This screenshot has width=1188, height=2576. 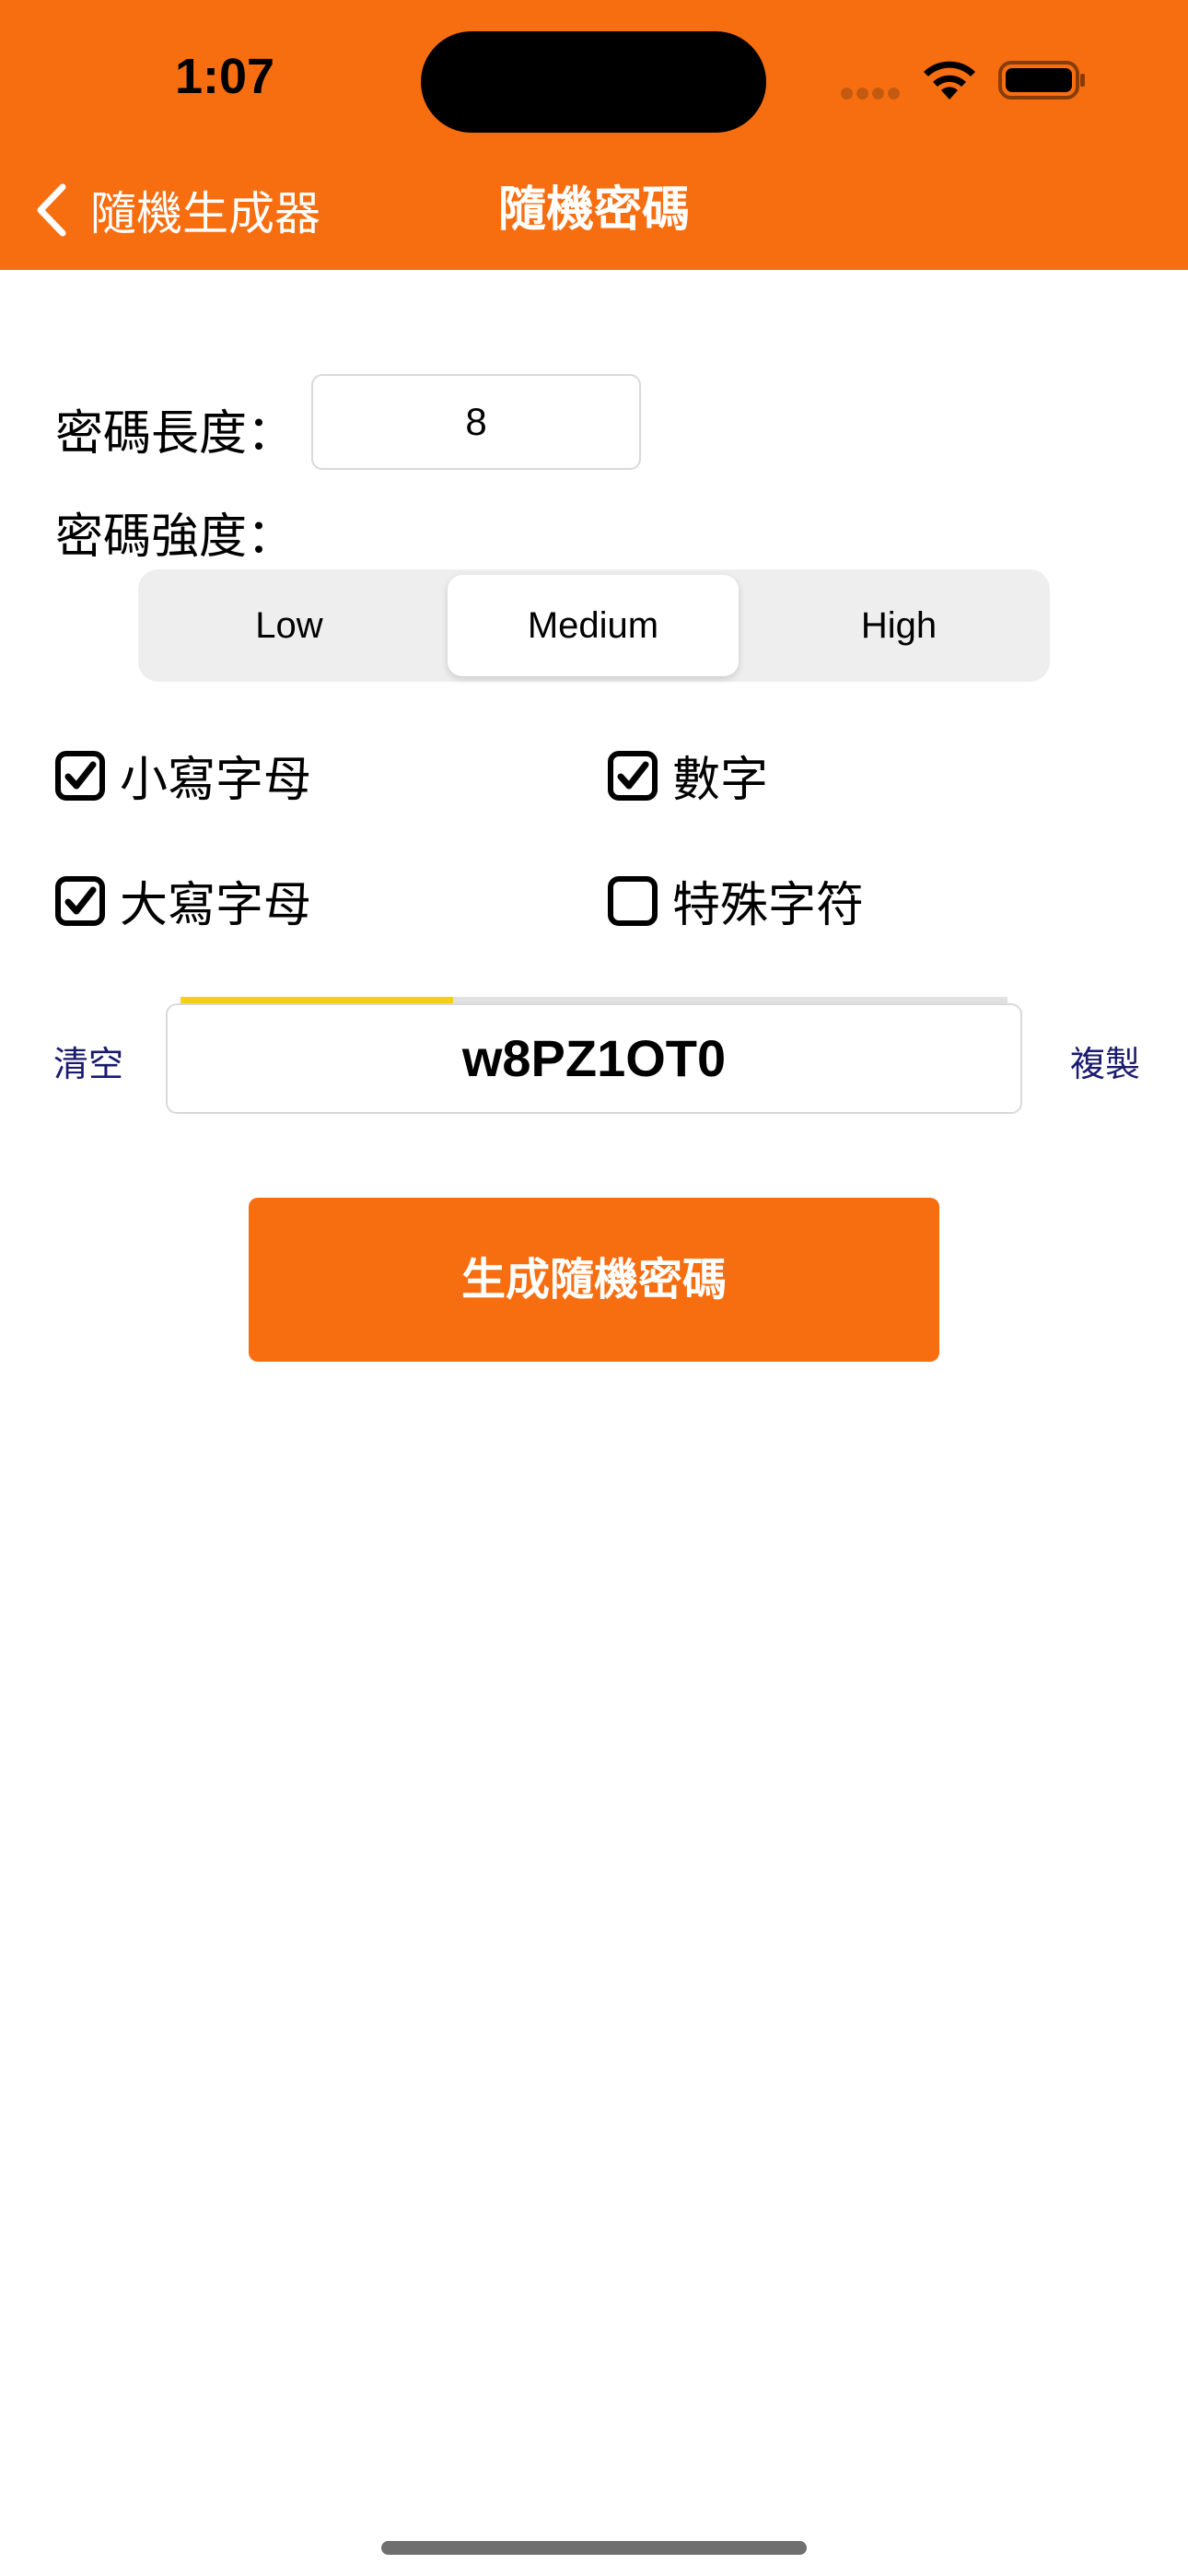 What do you see at coordinates (898, 625) in the screenshot?
I see `segment-high: High` at bounding box center [898, 625].